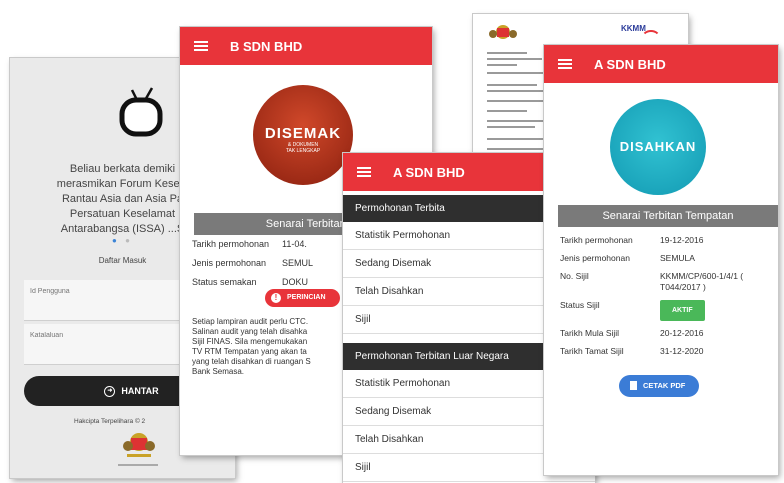 The image size is (784, 483). I want to click on ministry-logo: KKMM, so click(633, 28).